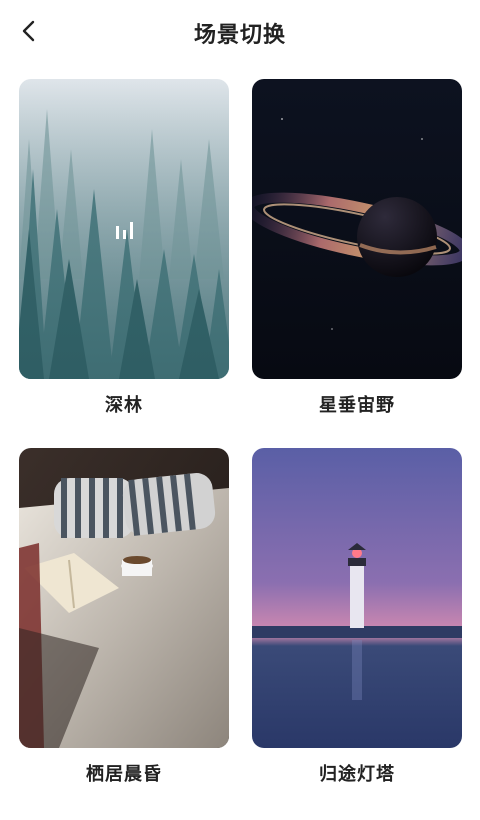 The image size is (480, 820). Describe the element at coordinates (124, 405) in the screenshot. I see `scene-label-forest: 深林` at that location.